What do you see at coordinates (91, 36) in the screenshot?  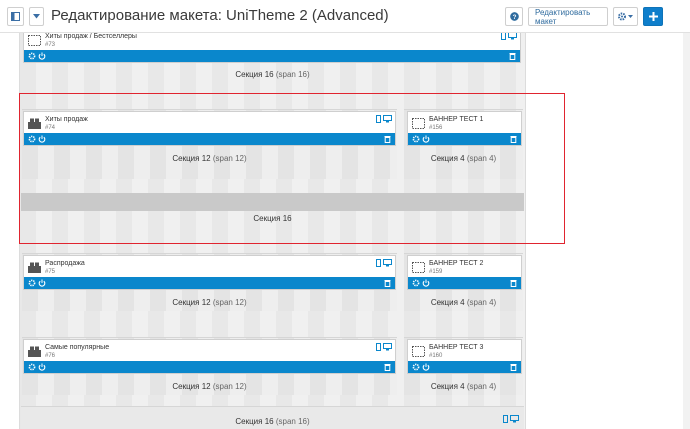 I see `block-title: Хиты продаж / Бестселлеры` at bounding box center [91, 36].